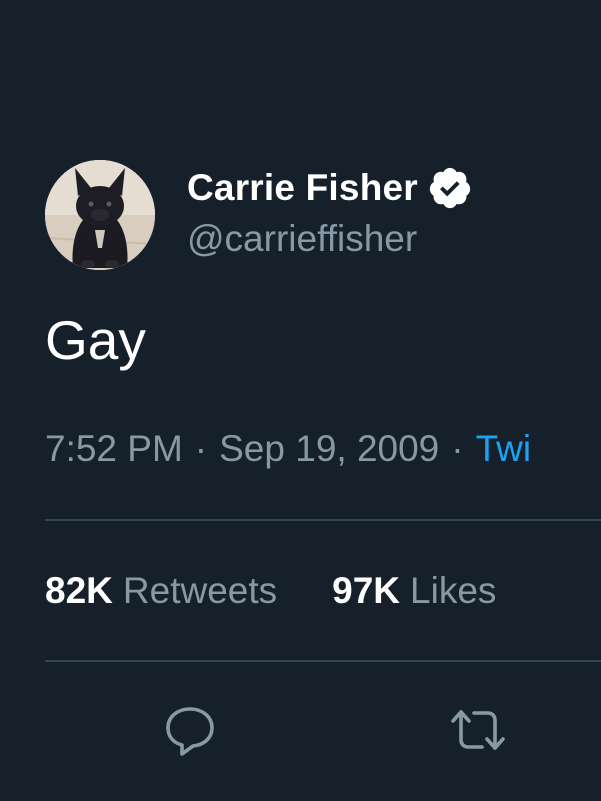 This screenshot has width=601, height=801. What do you see at coordinates (453, 590) in the screenshot?
I see `likes-label: Likes` at bounding box center [453, 590].